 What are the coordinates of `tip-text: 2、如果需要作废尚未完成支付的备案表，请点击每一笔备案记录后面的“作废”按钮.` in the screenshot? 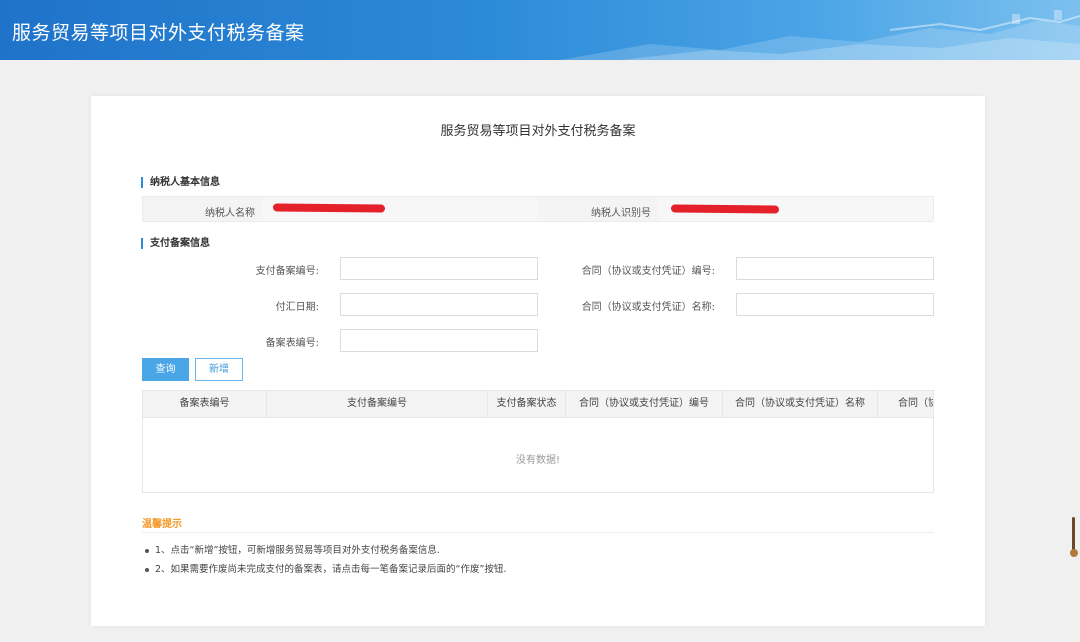 It's located at (331, 569).